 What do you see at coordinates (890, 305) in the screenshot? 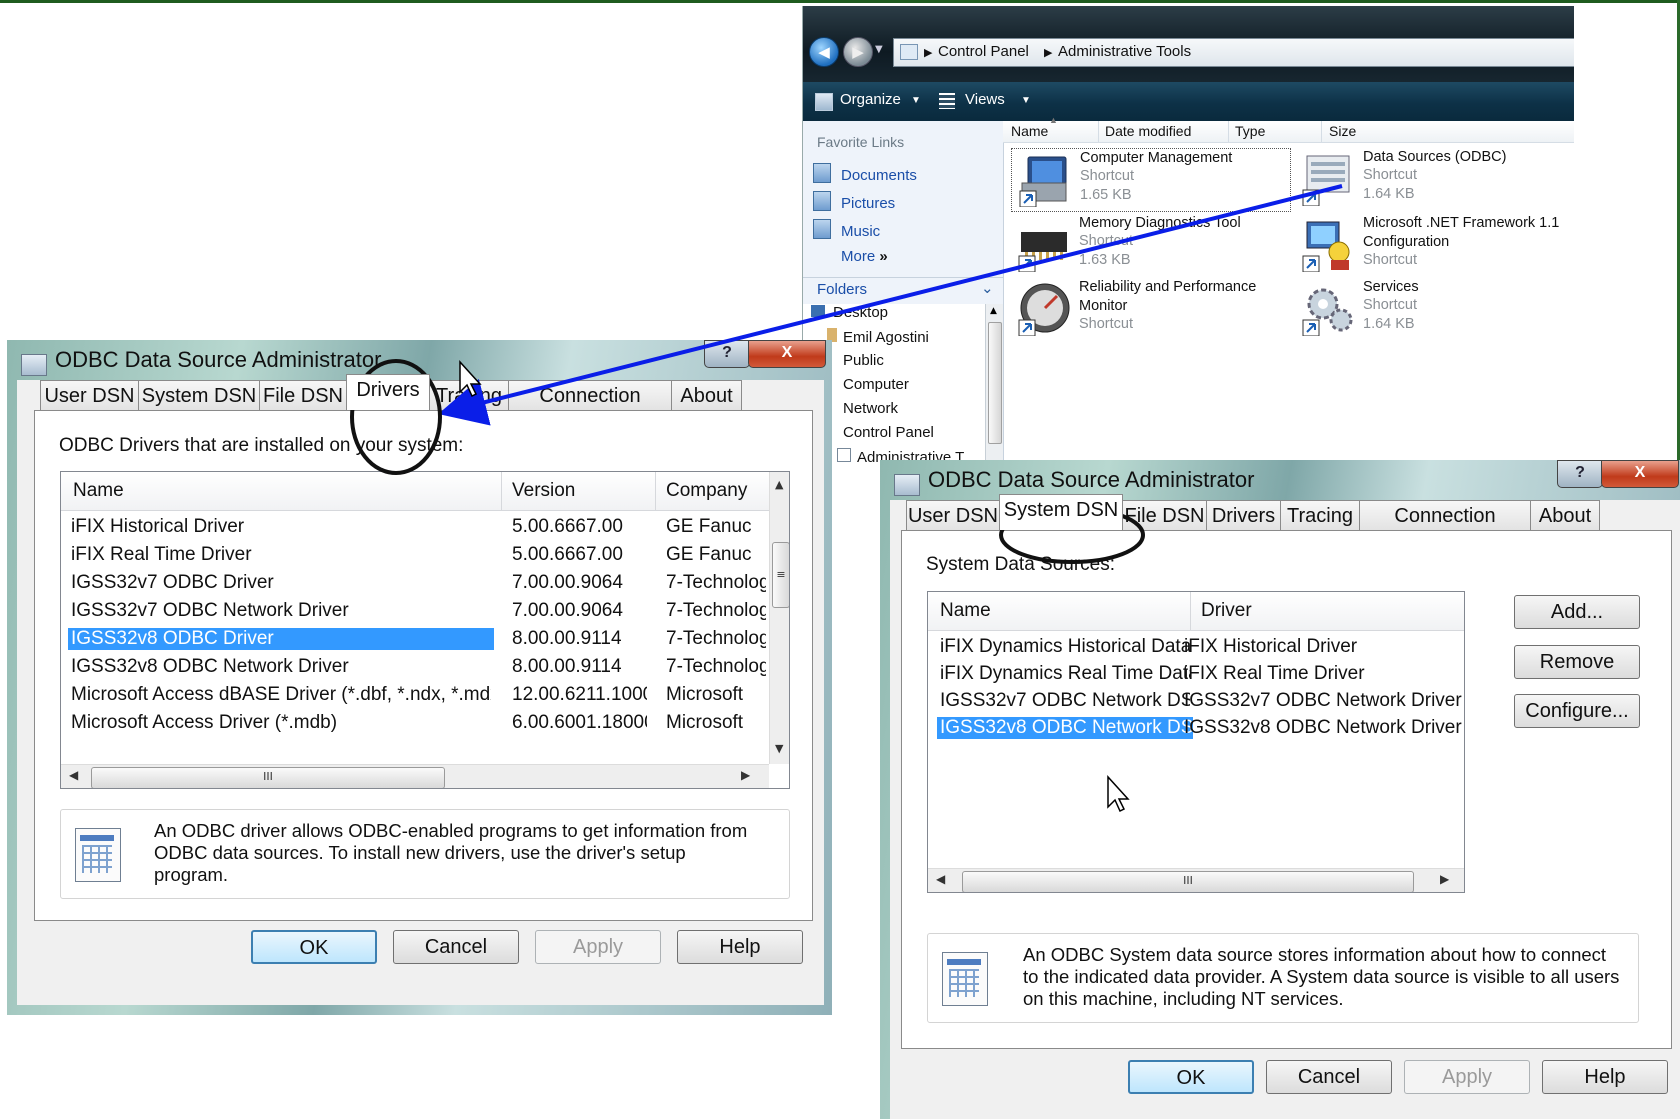
I see `annotation-arrow` at bounding box center [890, 305].